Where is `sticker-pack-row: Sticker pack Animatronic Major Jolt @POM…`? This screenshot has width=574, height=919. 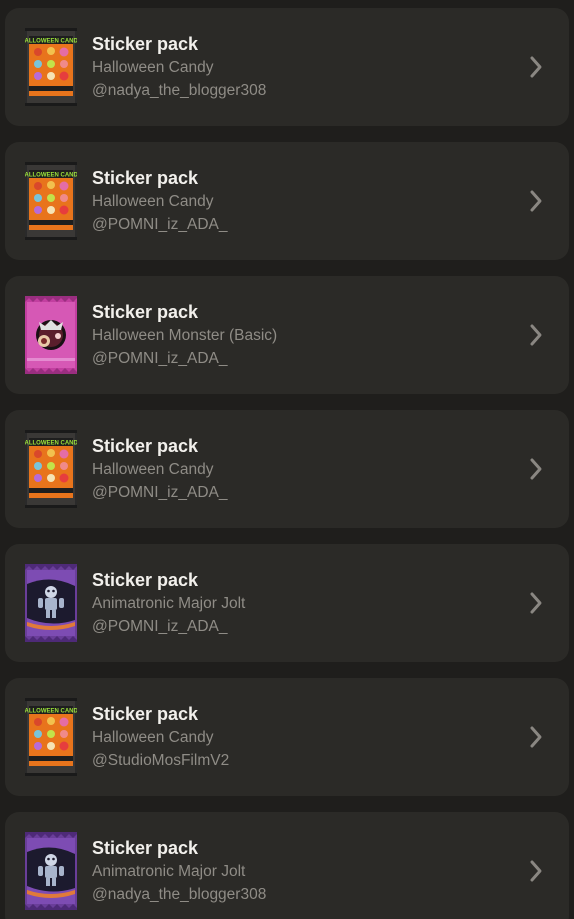
sticker-pack-row: Sticker pack Animatronic Major Jolt @POM… is located at coordinates (287, 603).